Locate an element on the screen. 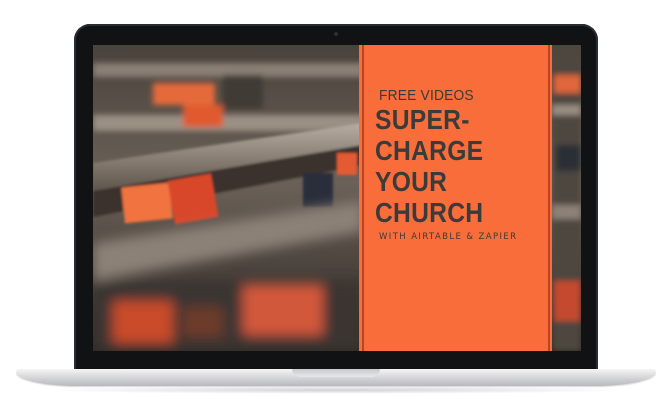 The image size is (672, 417). webcam-icon is located at coordinates (336, 34).